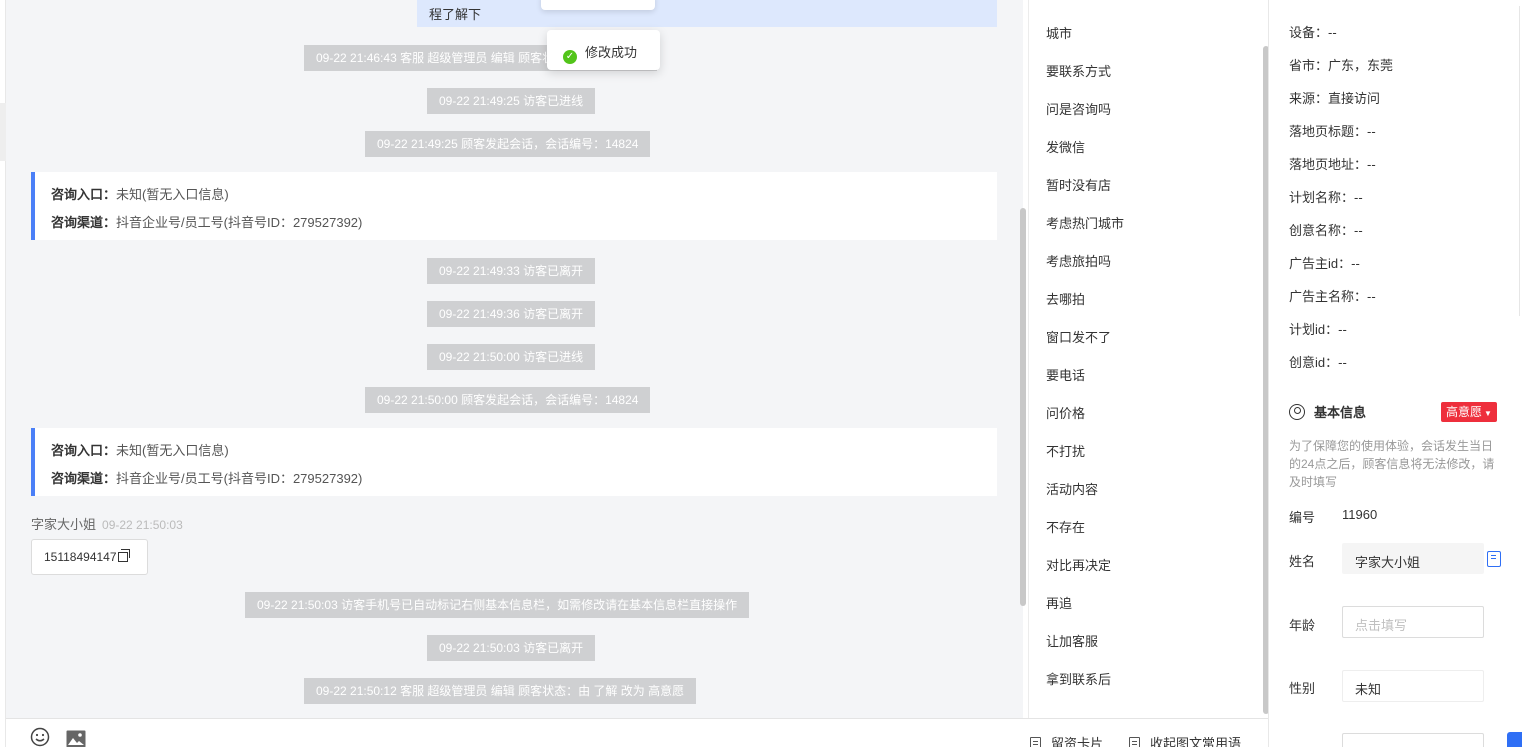 This screenshot has width=1522, height=747. Describe the element at coordinates (570, 57) in the screenshot. I see `check-circle-icon: ✓` at that location.